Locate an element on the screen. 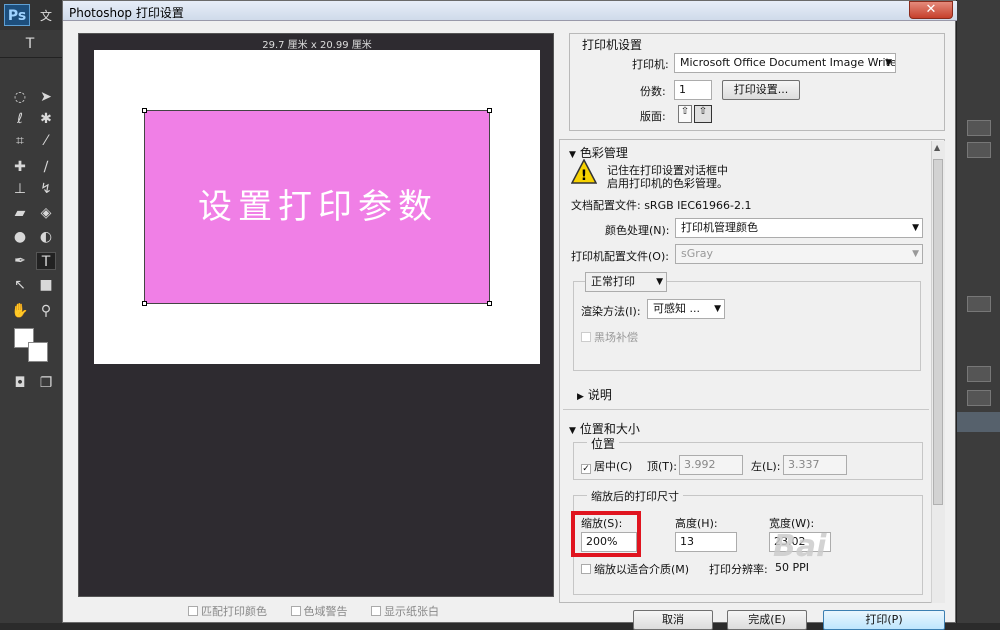 This screenshot has width=1000, height=630. type-icon: T is located at coordinates (46, 261).